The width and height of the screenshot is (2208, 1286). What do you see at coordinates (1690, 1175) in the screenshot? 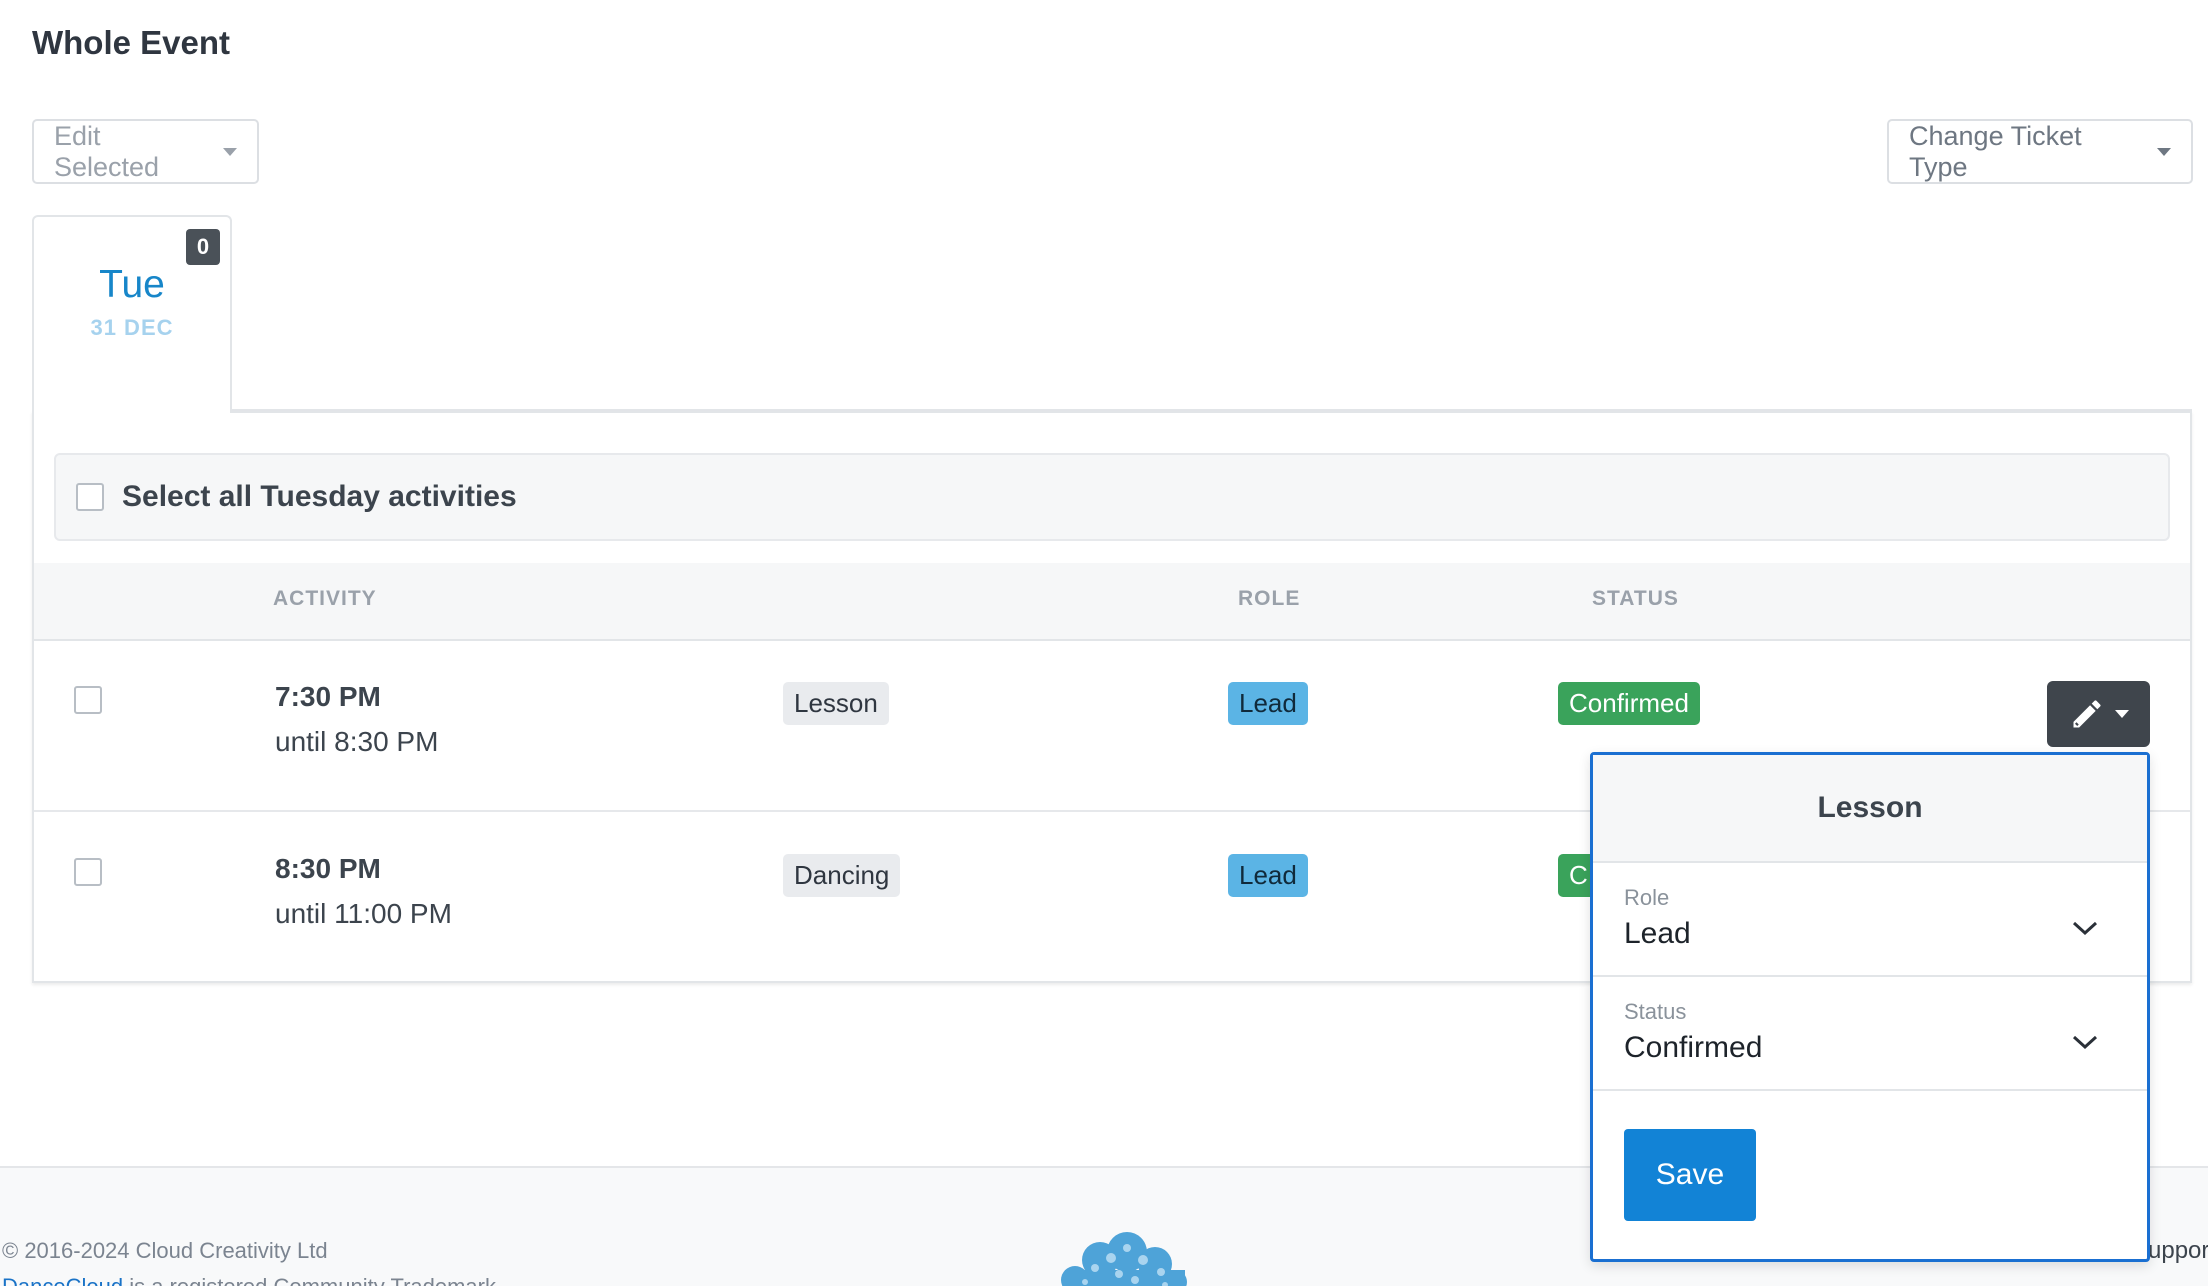
I see `save-button: Save` at bounding box center [1690, 1175].